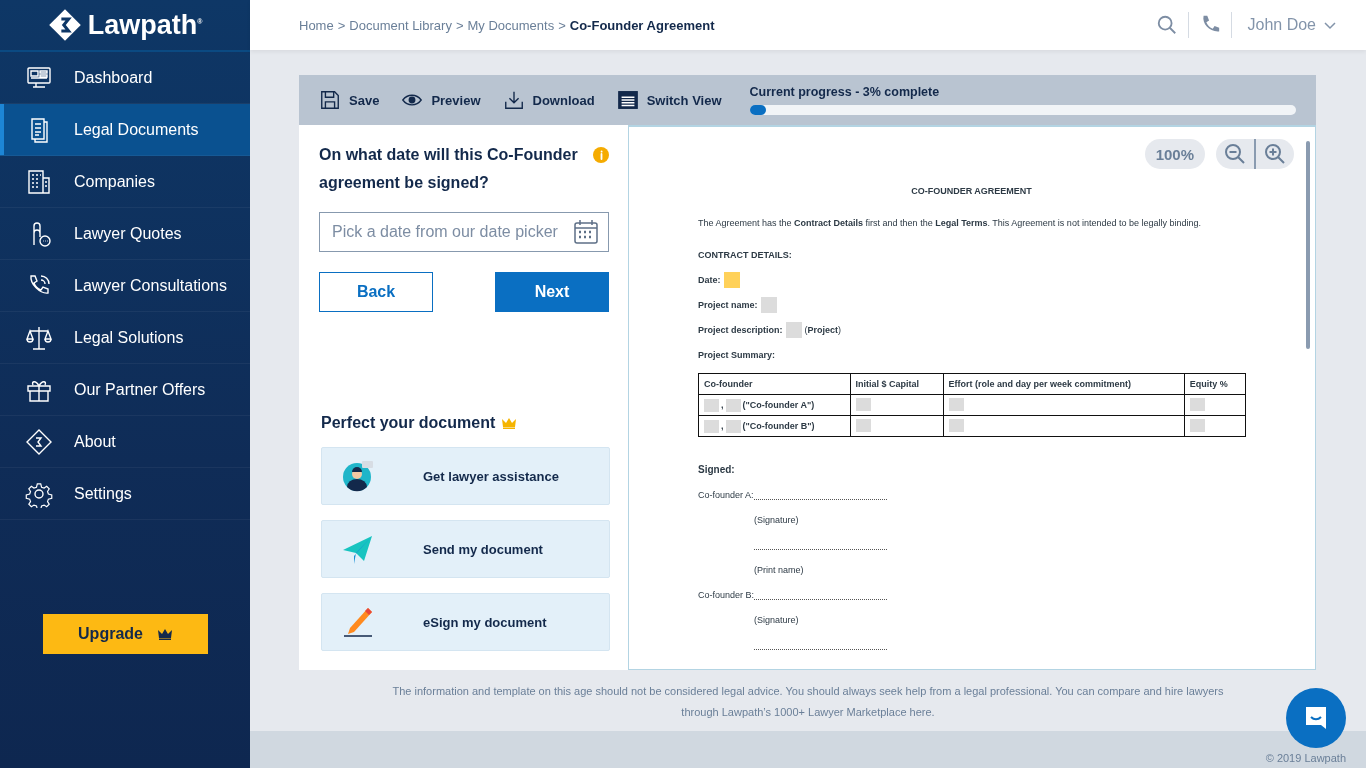 The image size is (1366, 768). Describe the element at coordinates (971, 191) in the screenshot. I see `document-title: CO-FOUNDER AGREEMENT` at that location.